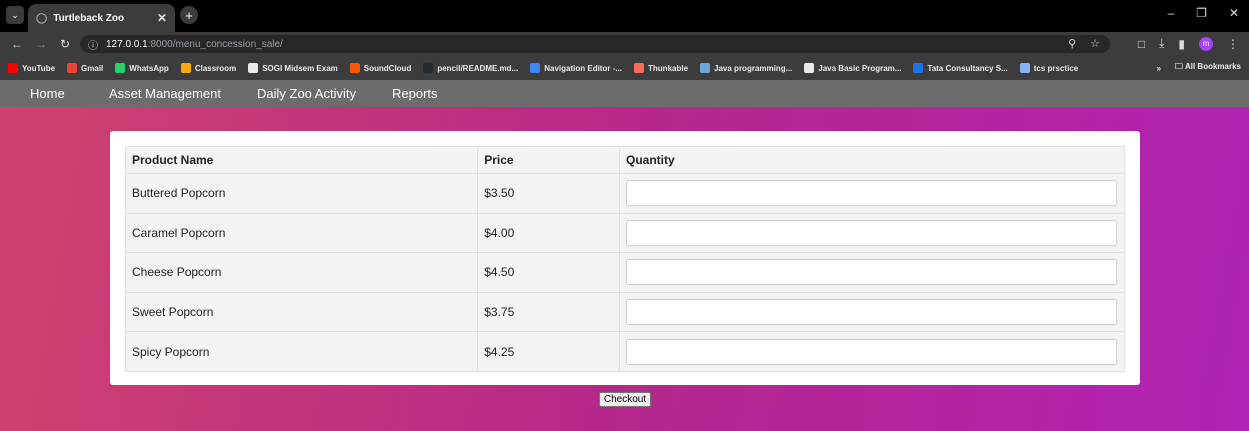  I want to click on table-row: Cheese Popcorn $4.50, so click(625, 272).